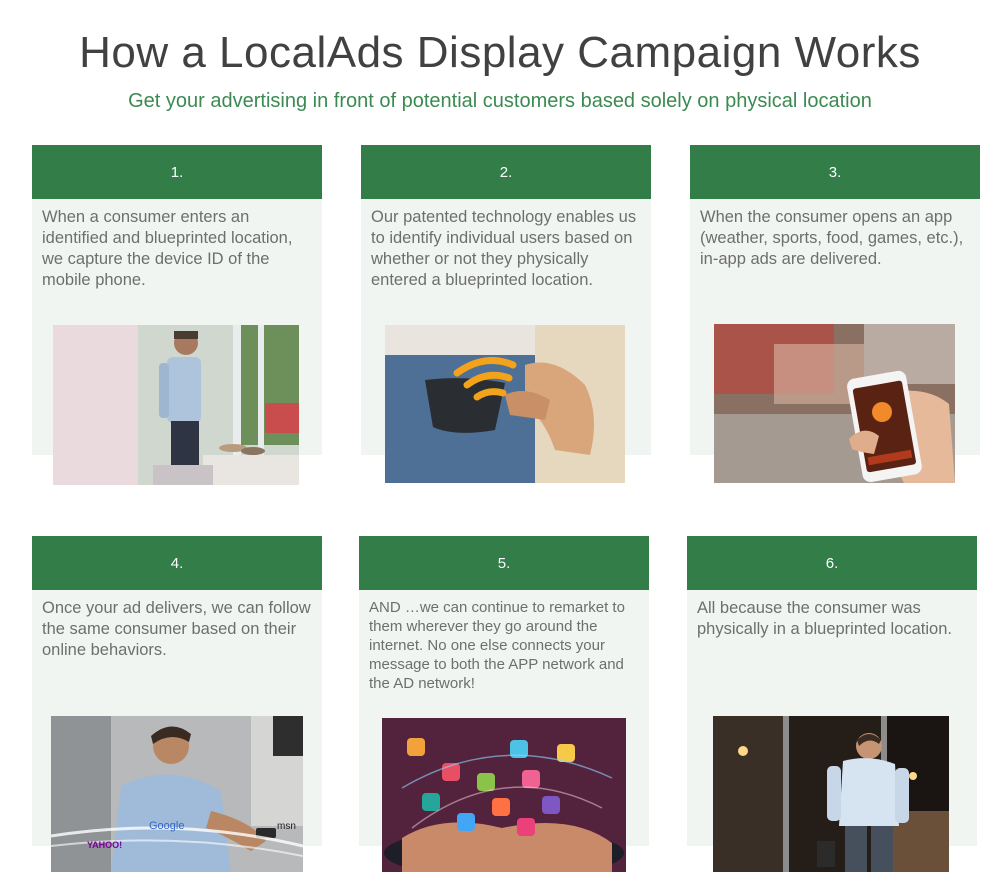 This screenshot has height=885, width=1000. I want to click on step-number: 4., so click(177, 563).